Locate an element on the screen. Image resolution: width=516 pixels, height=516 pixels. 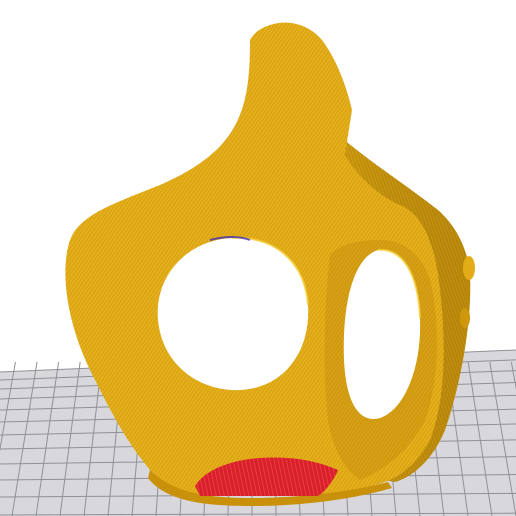
strap-nub-lower is located at coordinates (465, 318).